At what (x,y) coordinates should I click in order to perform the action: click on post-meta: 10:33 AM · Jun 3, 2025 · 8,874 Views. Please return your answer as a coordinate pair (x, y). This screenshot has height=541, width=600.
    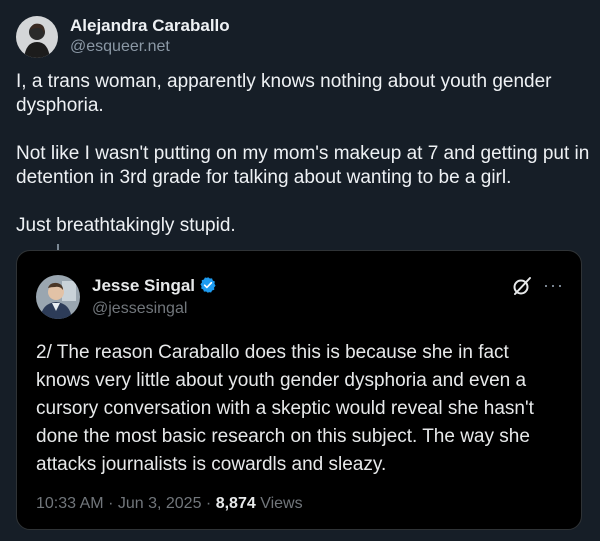
    Looking at the image, I should click on (169, 504).